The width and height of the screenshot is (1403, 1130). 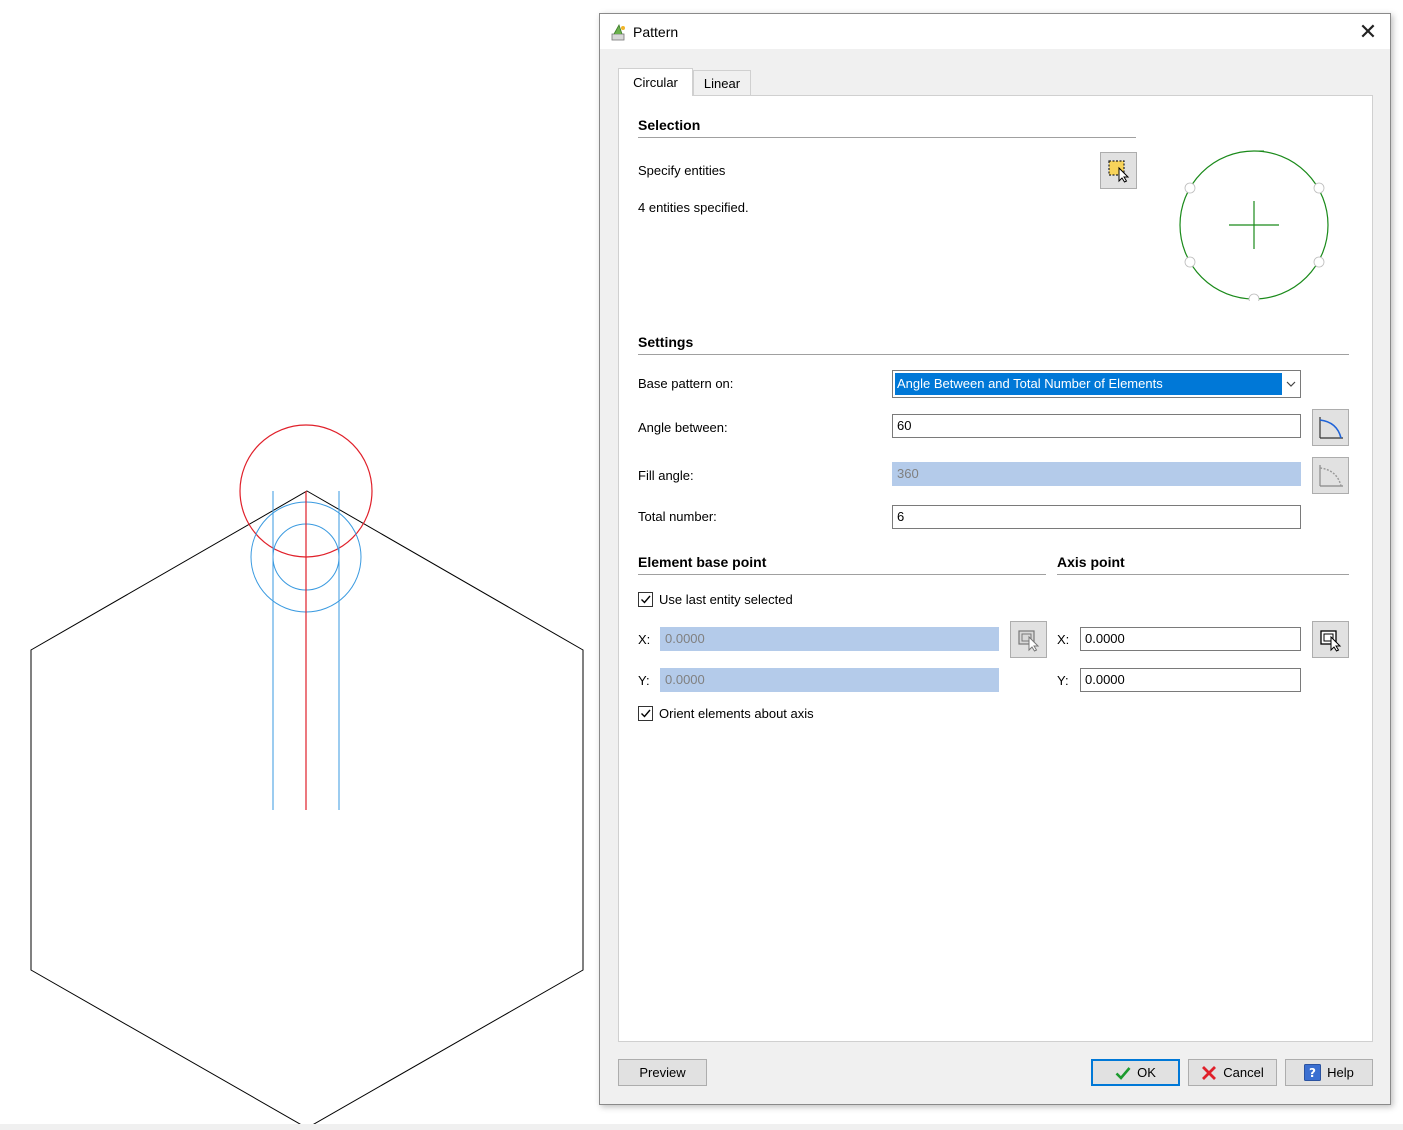 I want to click on ok-button: OK, so click(x=1135, y=1072).